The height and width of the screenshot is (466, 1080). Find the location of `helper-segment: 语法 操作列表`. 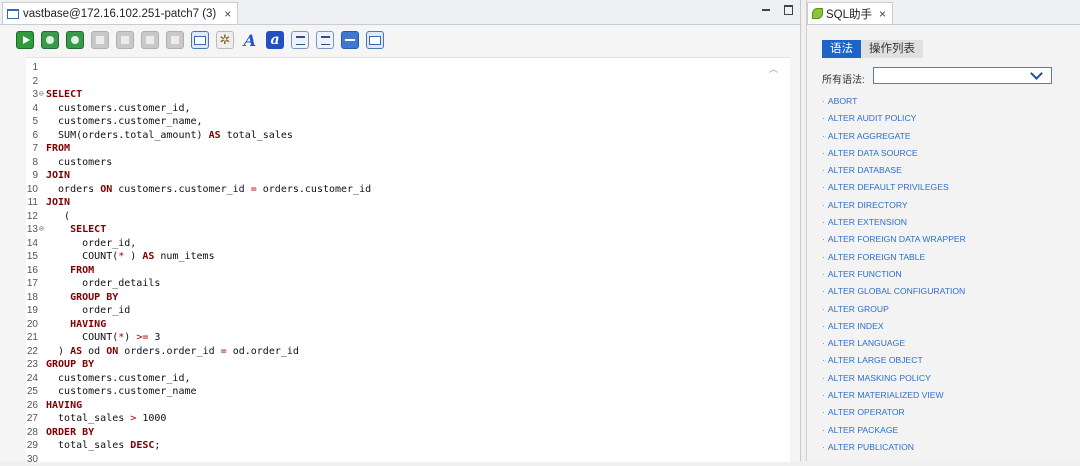

helper-segment: 语法 操作列表 is located at coordinates (872, 49).